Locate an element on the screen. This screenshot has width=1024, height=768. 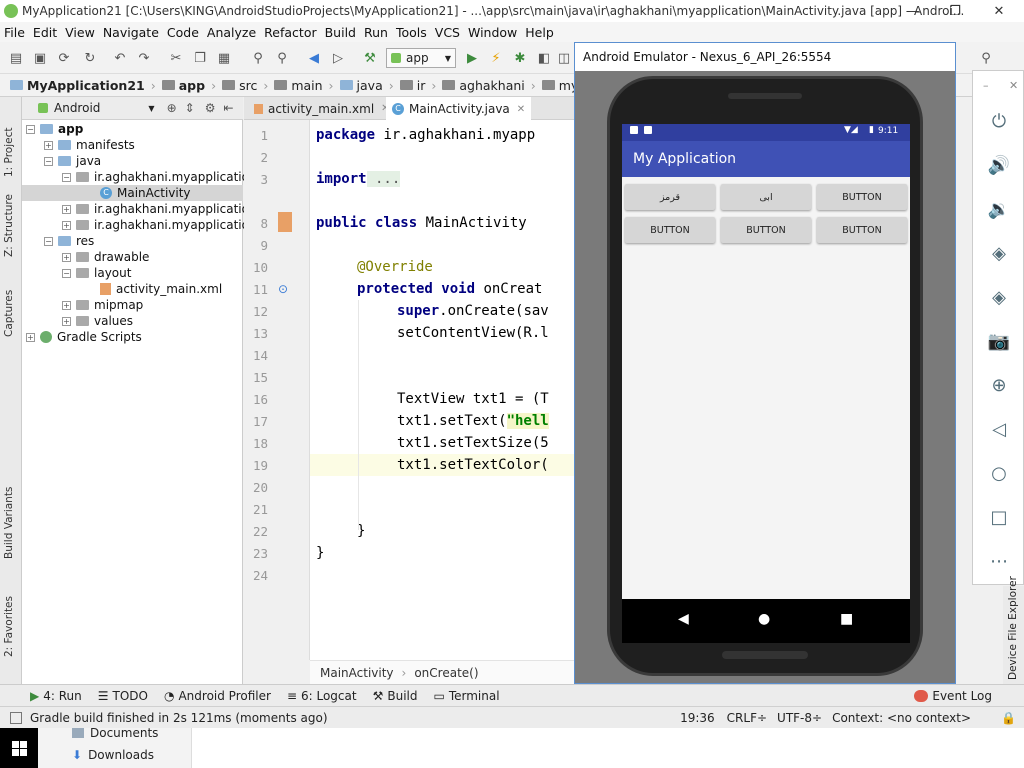
file-encoding: UTF-8÷ is located at coordinates (799, 718).